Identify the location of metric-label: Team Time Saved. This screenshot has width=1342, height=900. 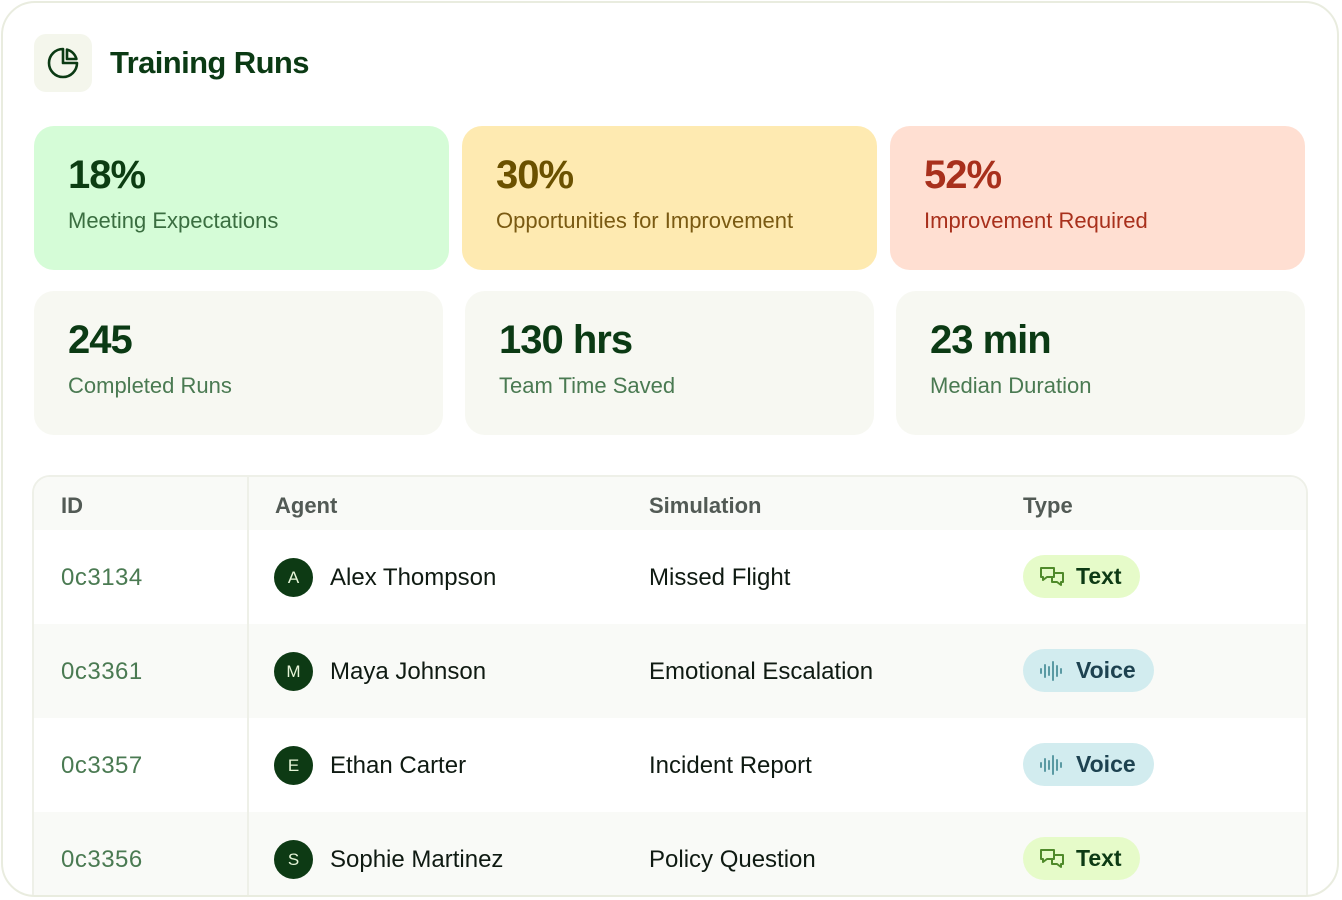
(587, 385).